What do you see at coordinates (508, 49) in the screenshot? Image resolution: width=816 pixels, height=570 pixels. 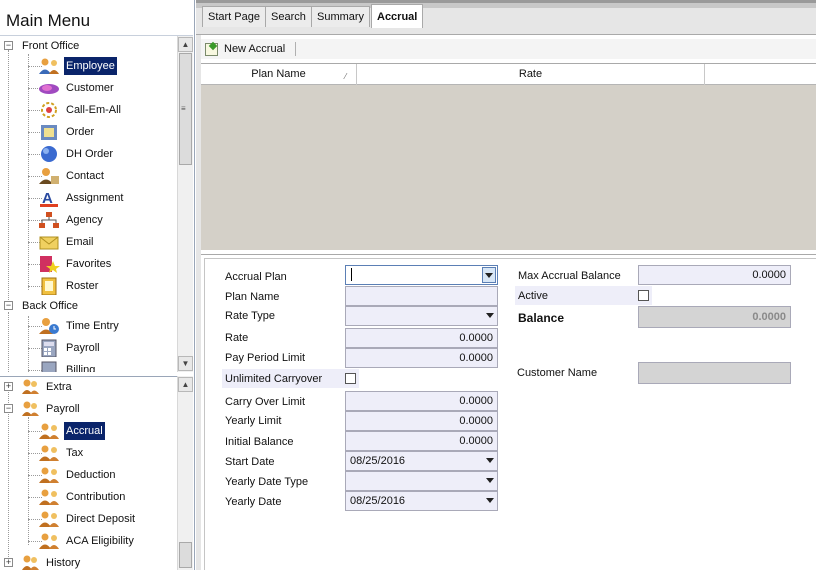 I see `accrual-toolbar: New Accrual` at bounding box center [508, 49].